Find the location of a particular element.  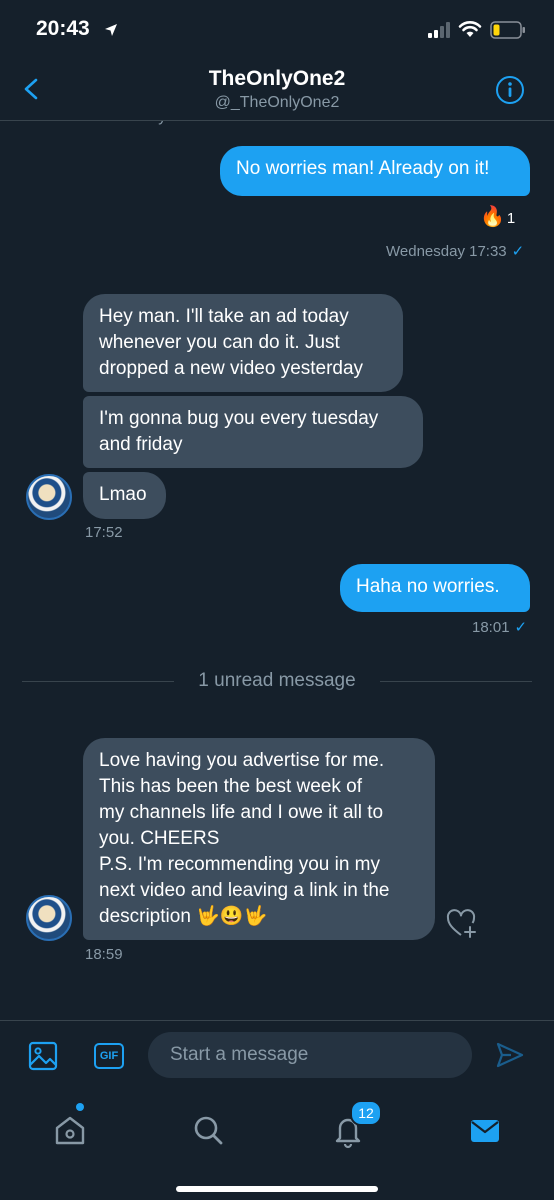

message-line: description 🤟😃🤟 is located at coordinates (183, 916).